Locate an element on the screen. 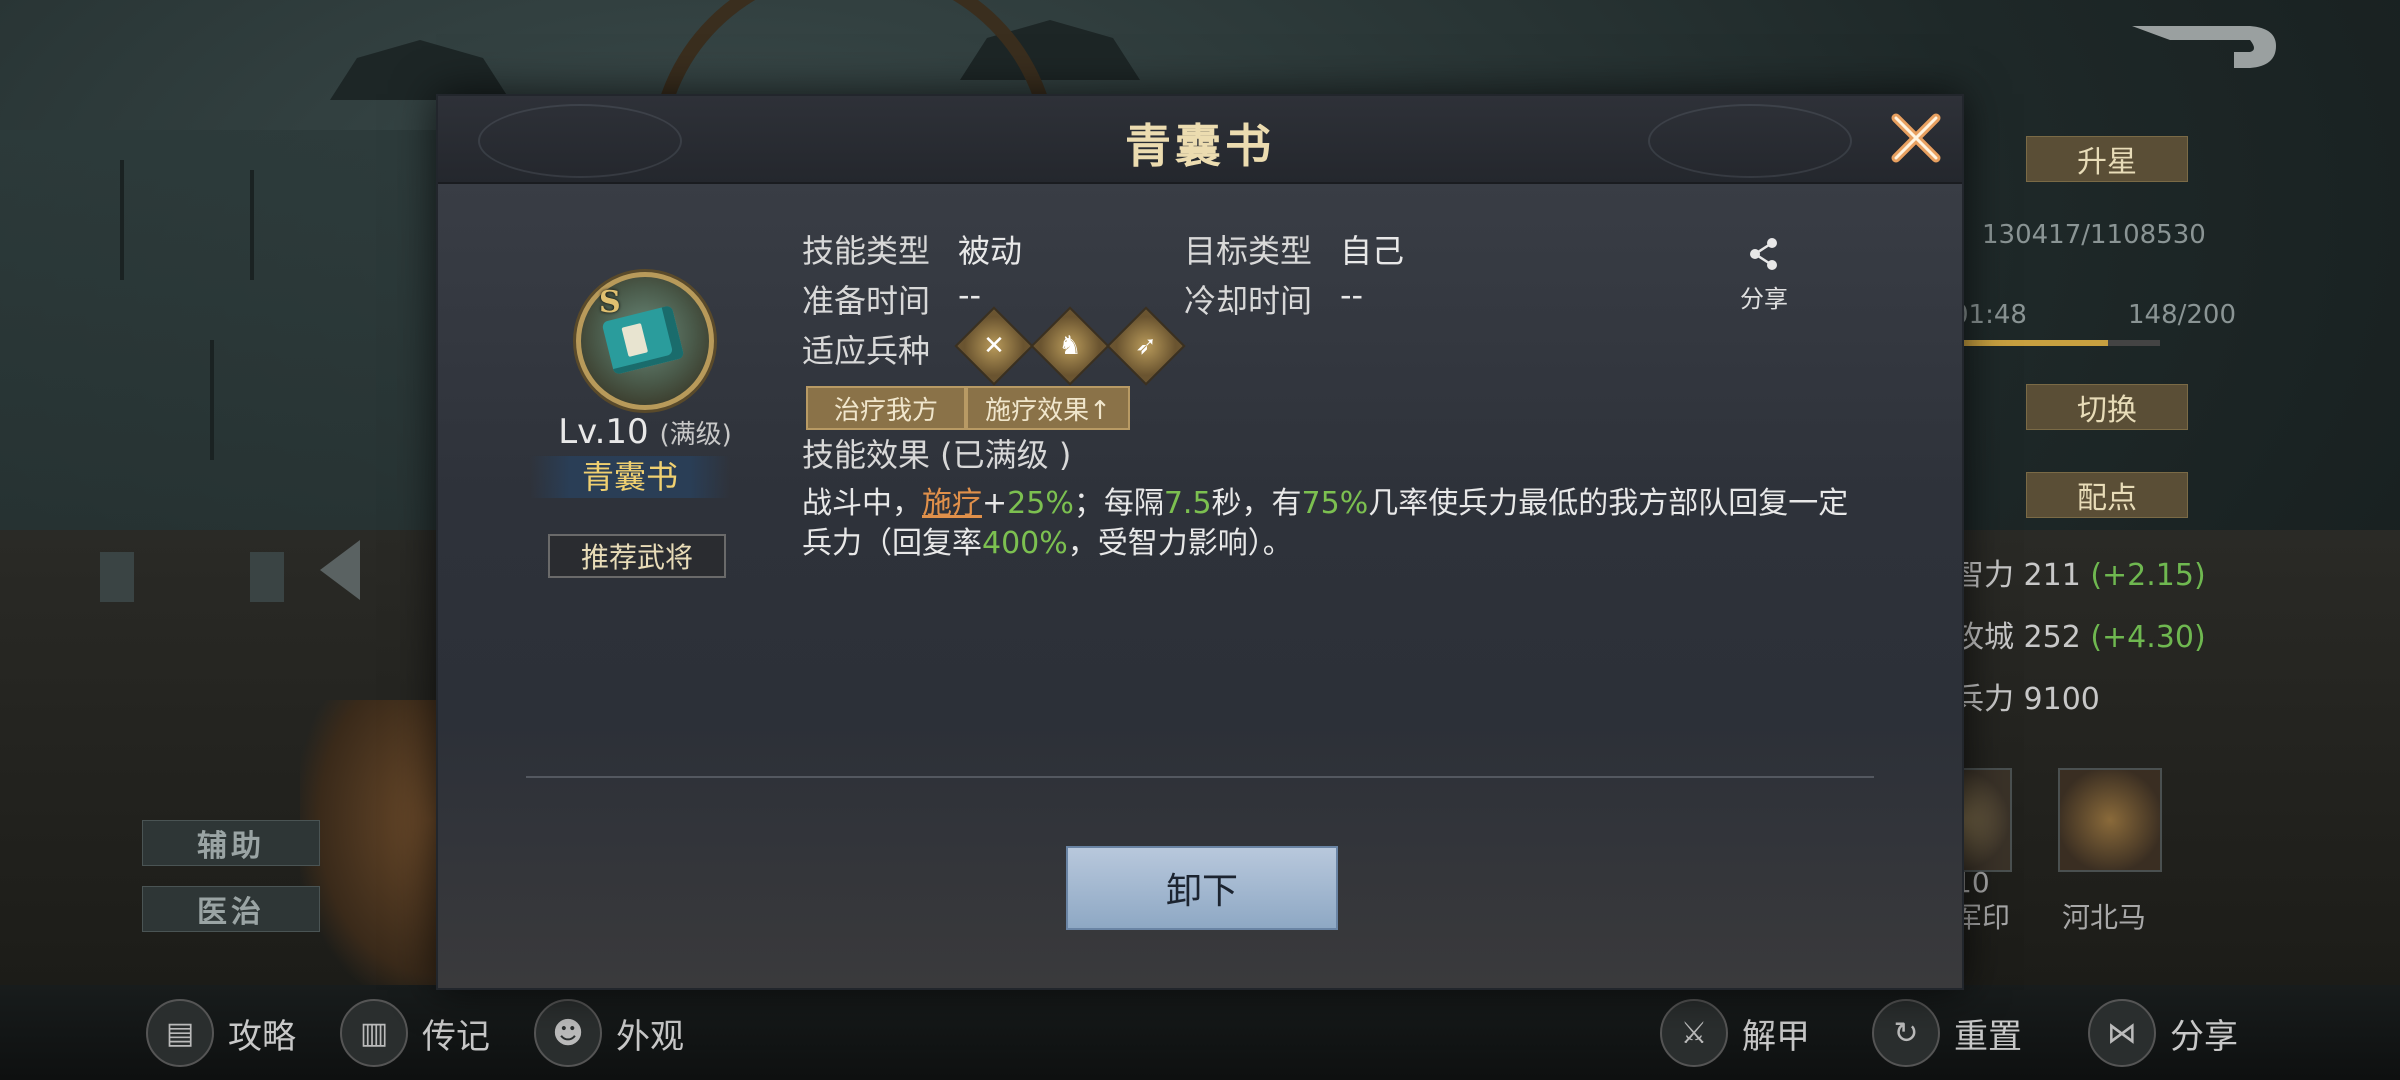  return-arrow-icon is located at coordinates (2204, 47).